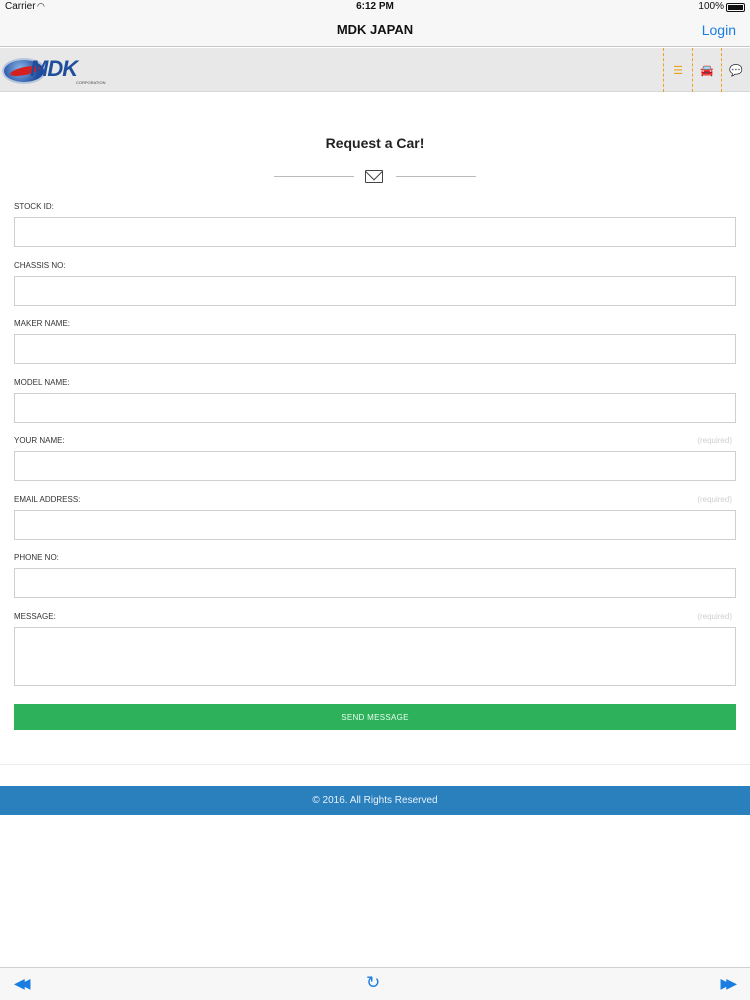  I want to click on browser-toolbar: ◀◀ ↻ ▶▶, so click(375, 983).